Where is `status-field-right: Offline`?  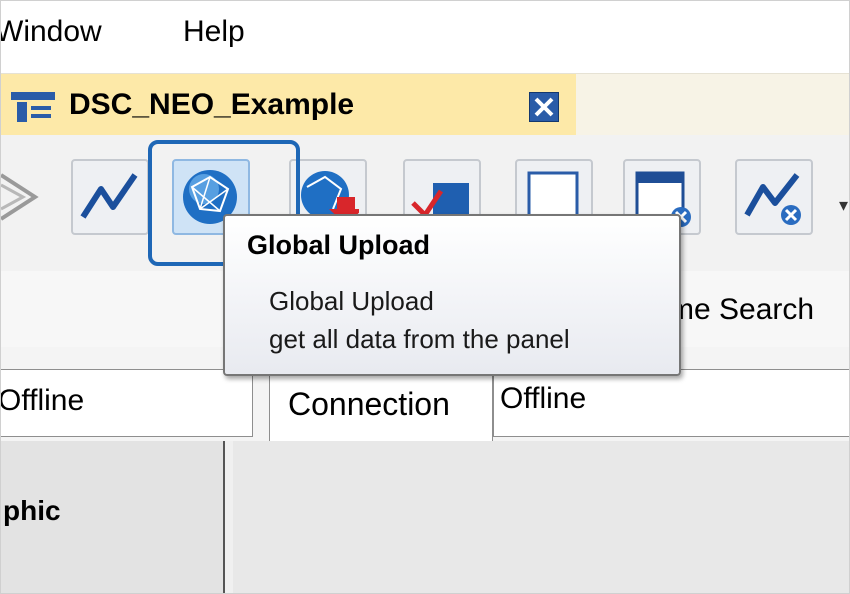 status-field-right: Offline is located at coordinates (671, 403).